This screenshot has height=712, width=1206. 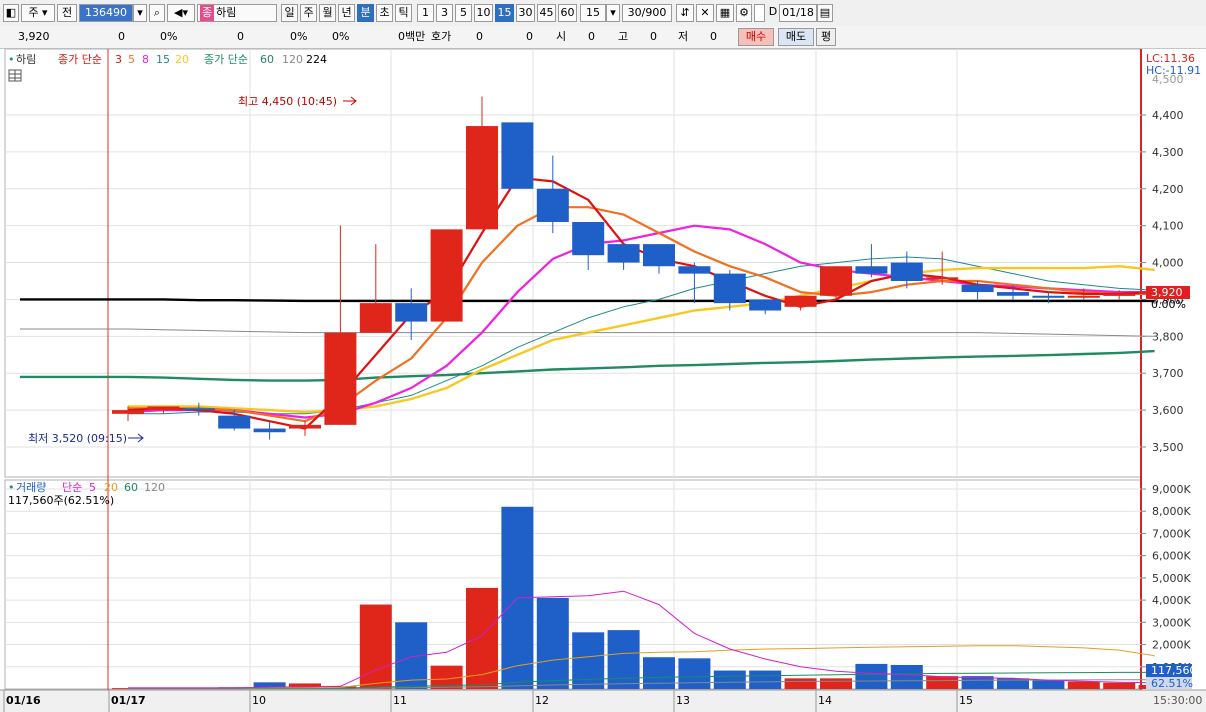 What do you see at coordinates (683, 700) in the screenshot?
I see `time-tick-label: 13` at bounding box center [683, 700].